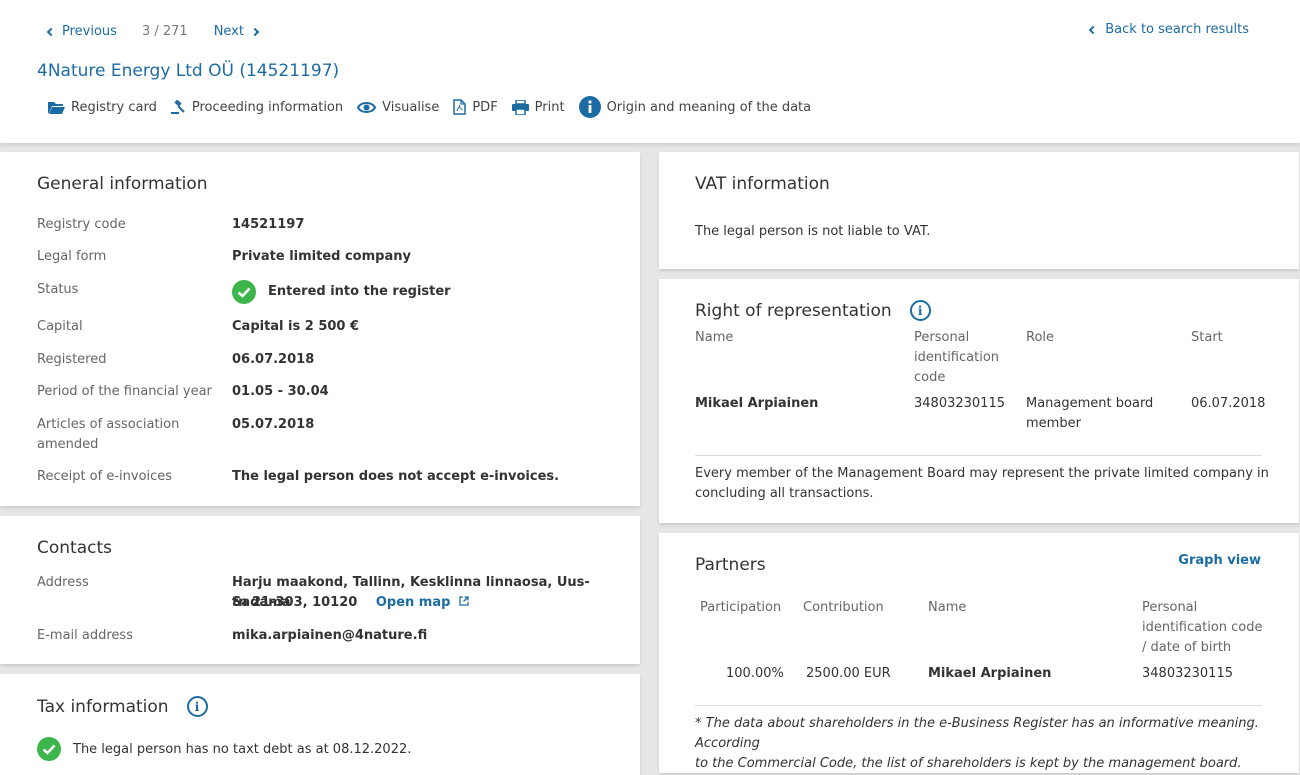  Describe the element at coordinates (398, 107) in the screenshot. I see `visualise-button: Visualise` at that location.